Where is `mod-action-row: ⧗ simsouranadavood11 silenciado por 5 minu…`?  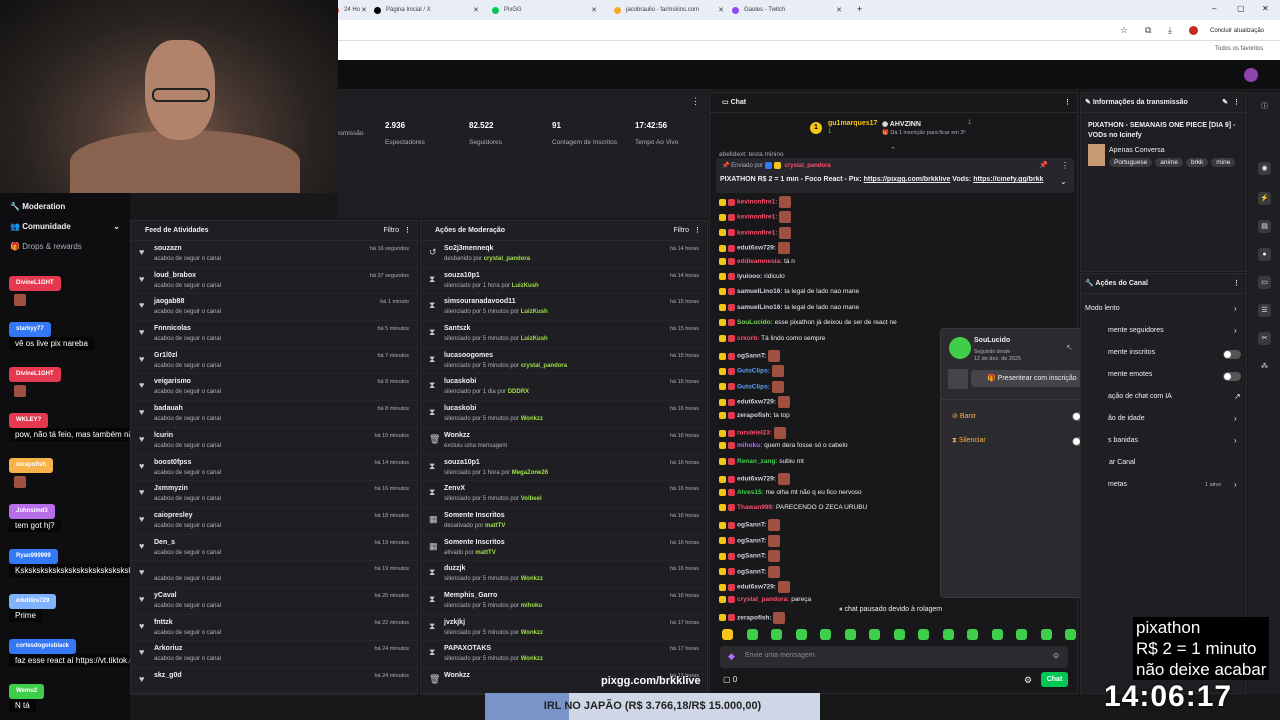 mod-action-row: ⧗ simsouranadavood11 silenciado por 5 minu… is located at coordinates (564, 308).